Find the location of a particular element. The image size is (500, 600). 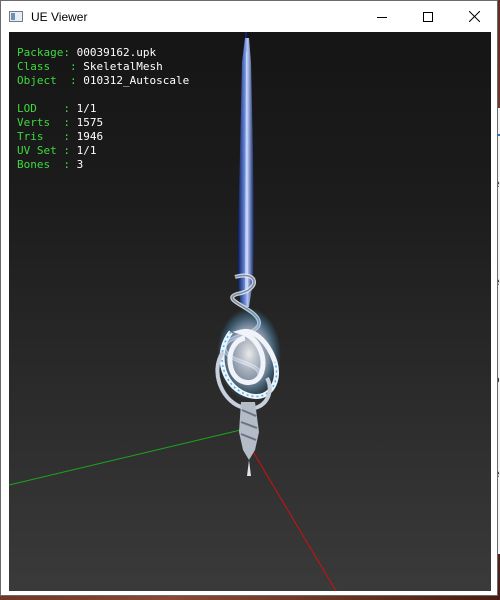

app-window-icon is located at coordinates (16, 16).